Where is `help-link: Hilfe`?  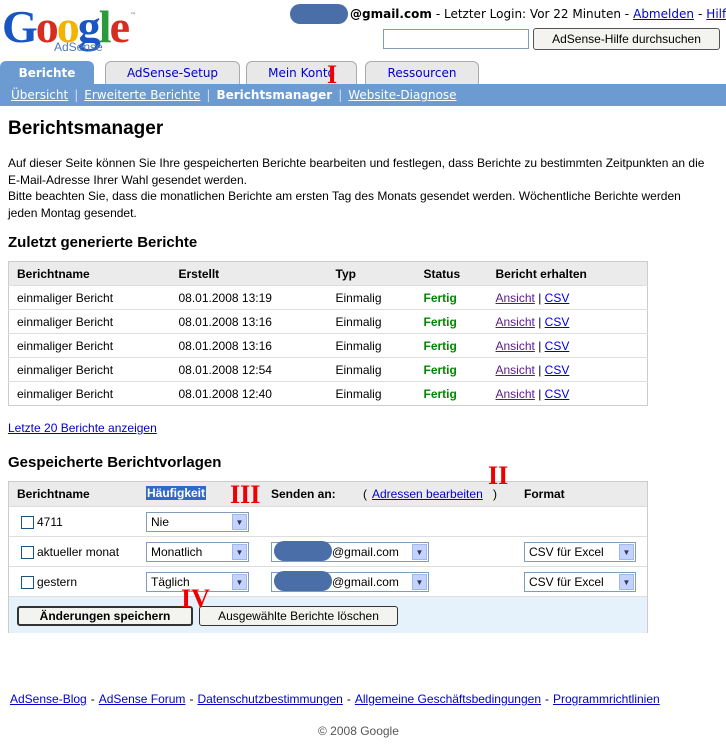 help-link: Hilfe is located at coordinates (716, 14).